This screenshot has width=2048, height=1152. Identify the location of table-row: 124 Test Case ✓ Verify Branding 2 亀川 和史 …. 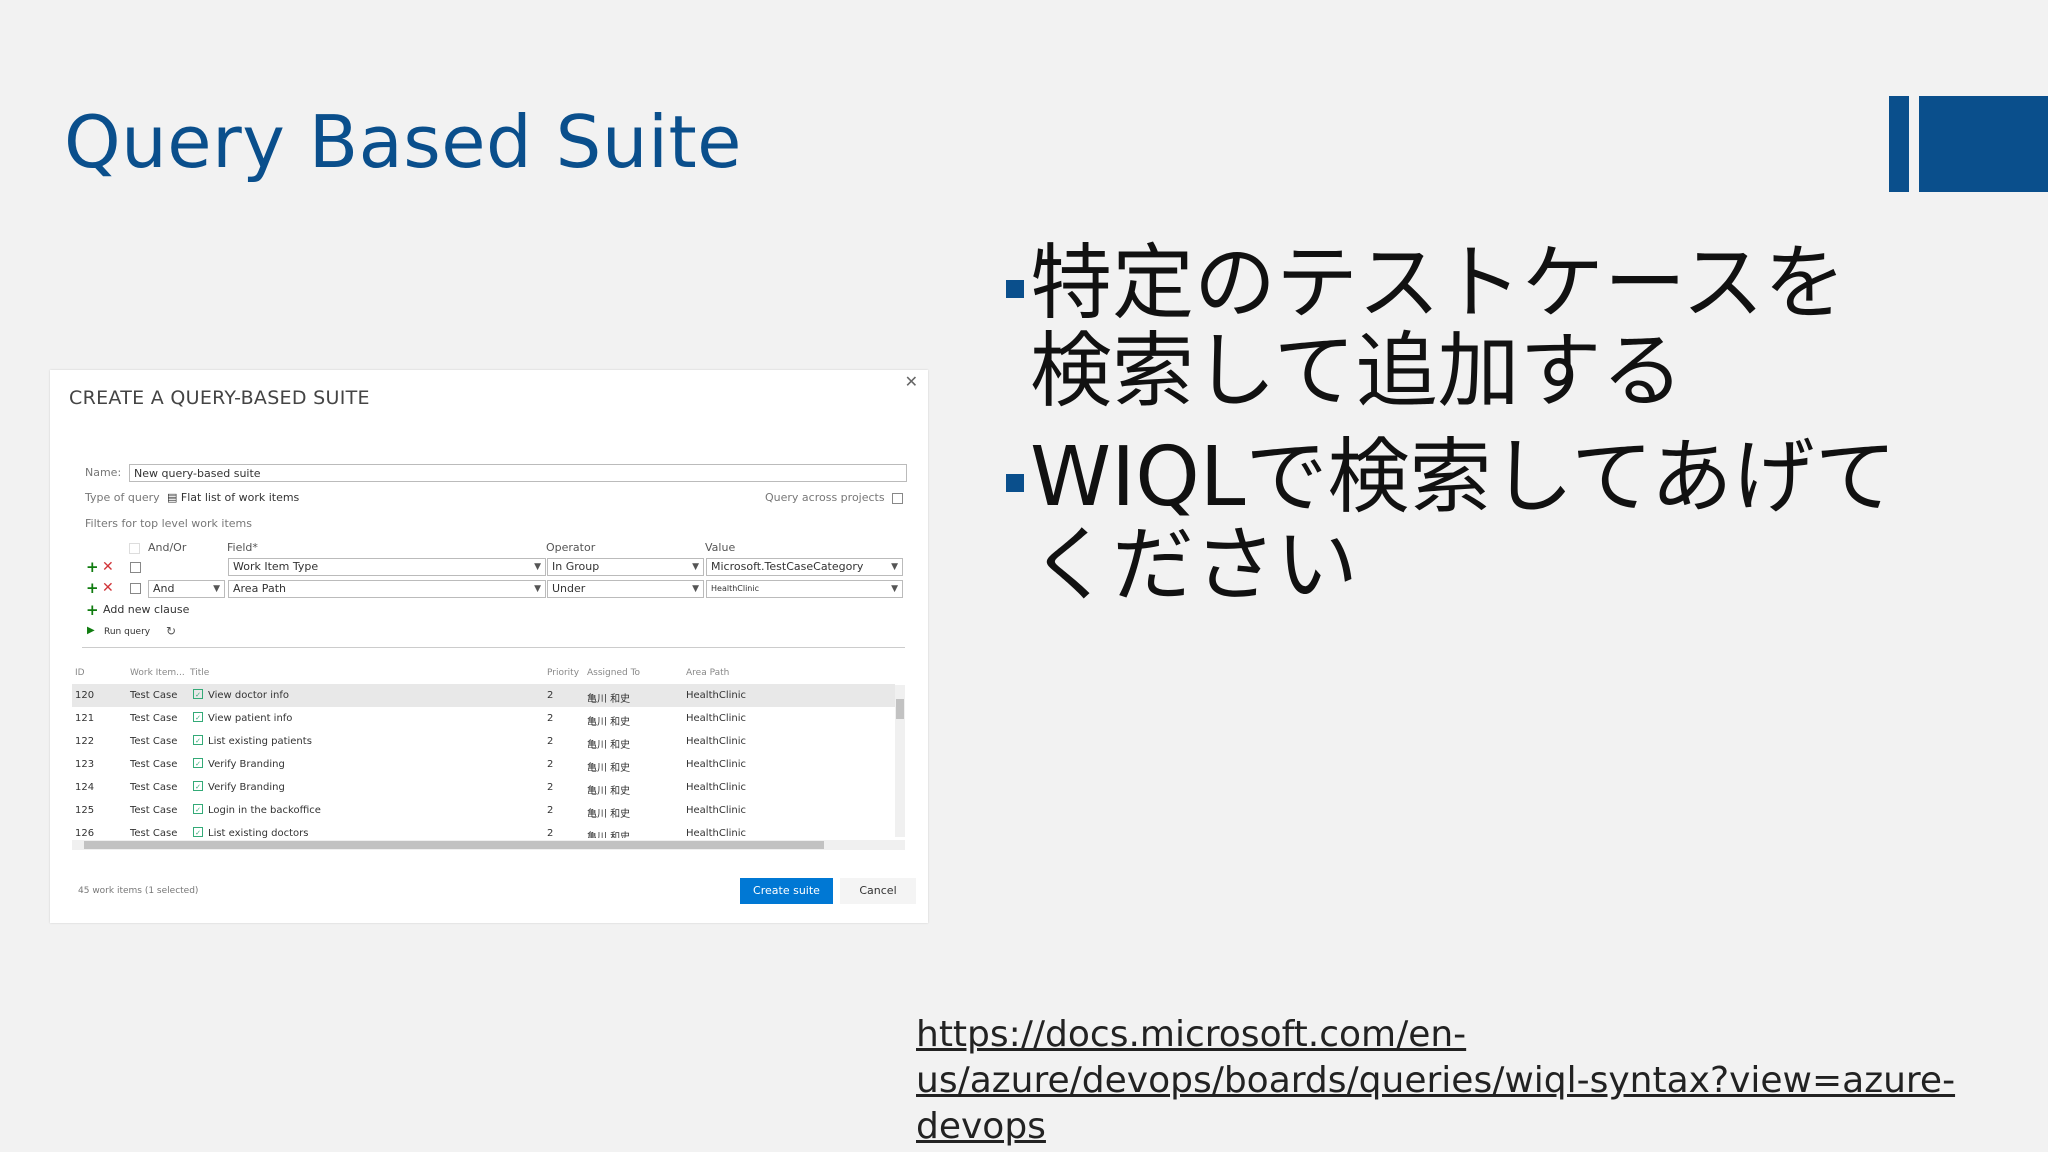
(483, 787).